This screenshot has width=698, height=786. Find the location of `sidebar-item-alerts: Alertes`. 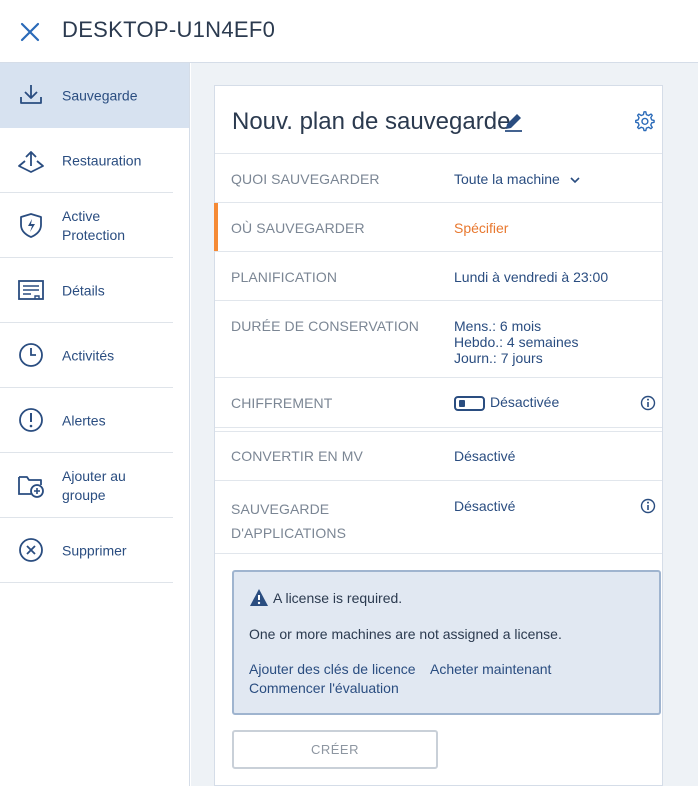

sidebar-item-alerts: Alertes is located at coordinates (94, 420).